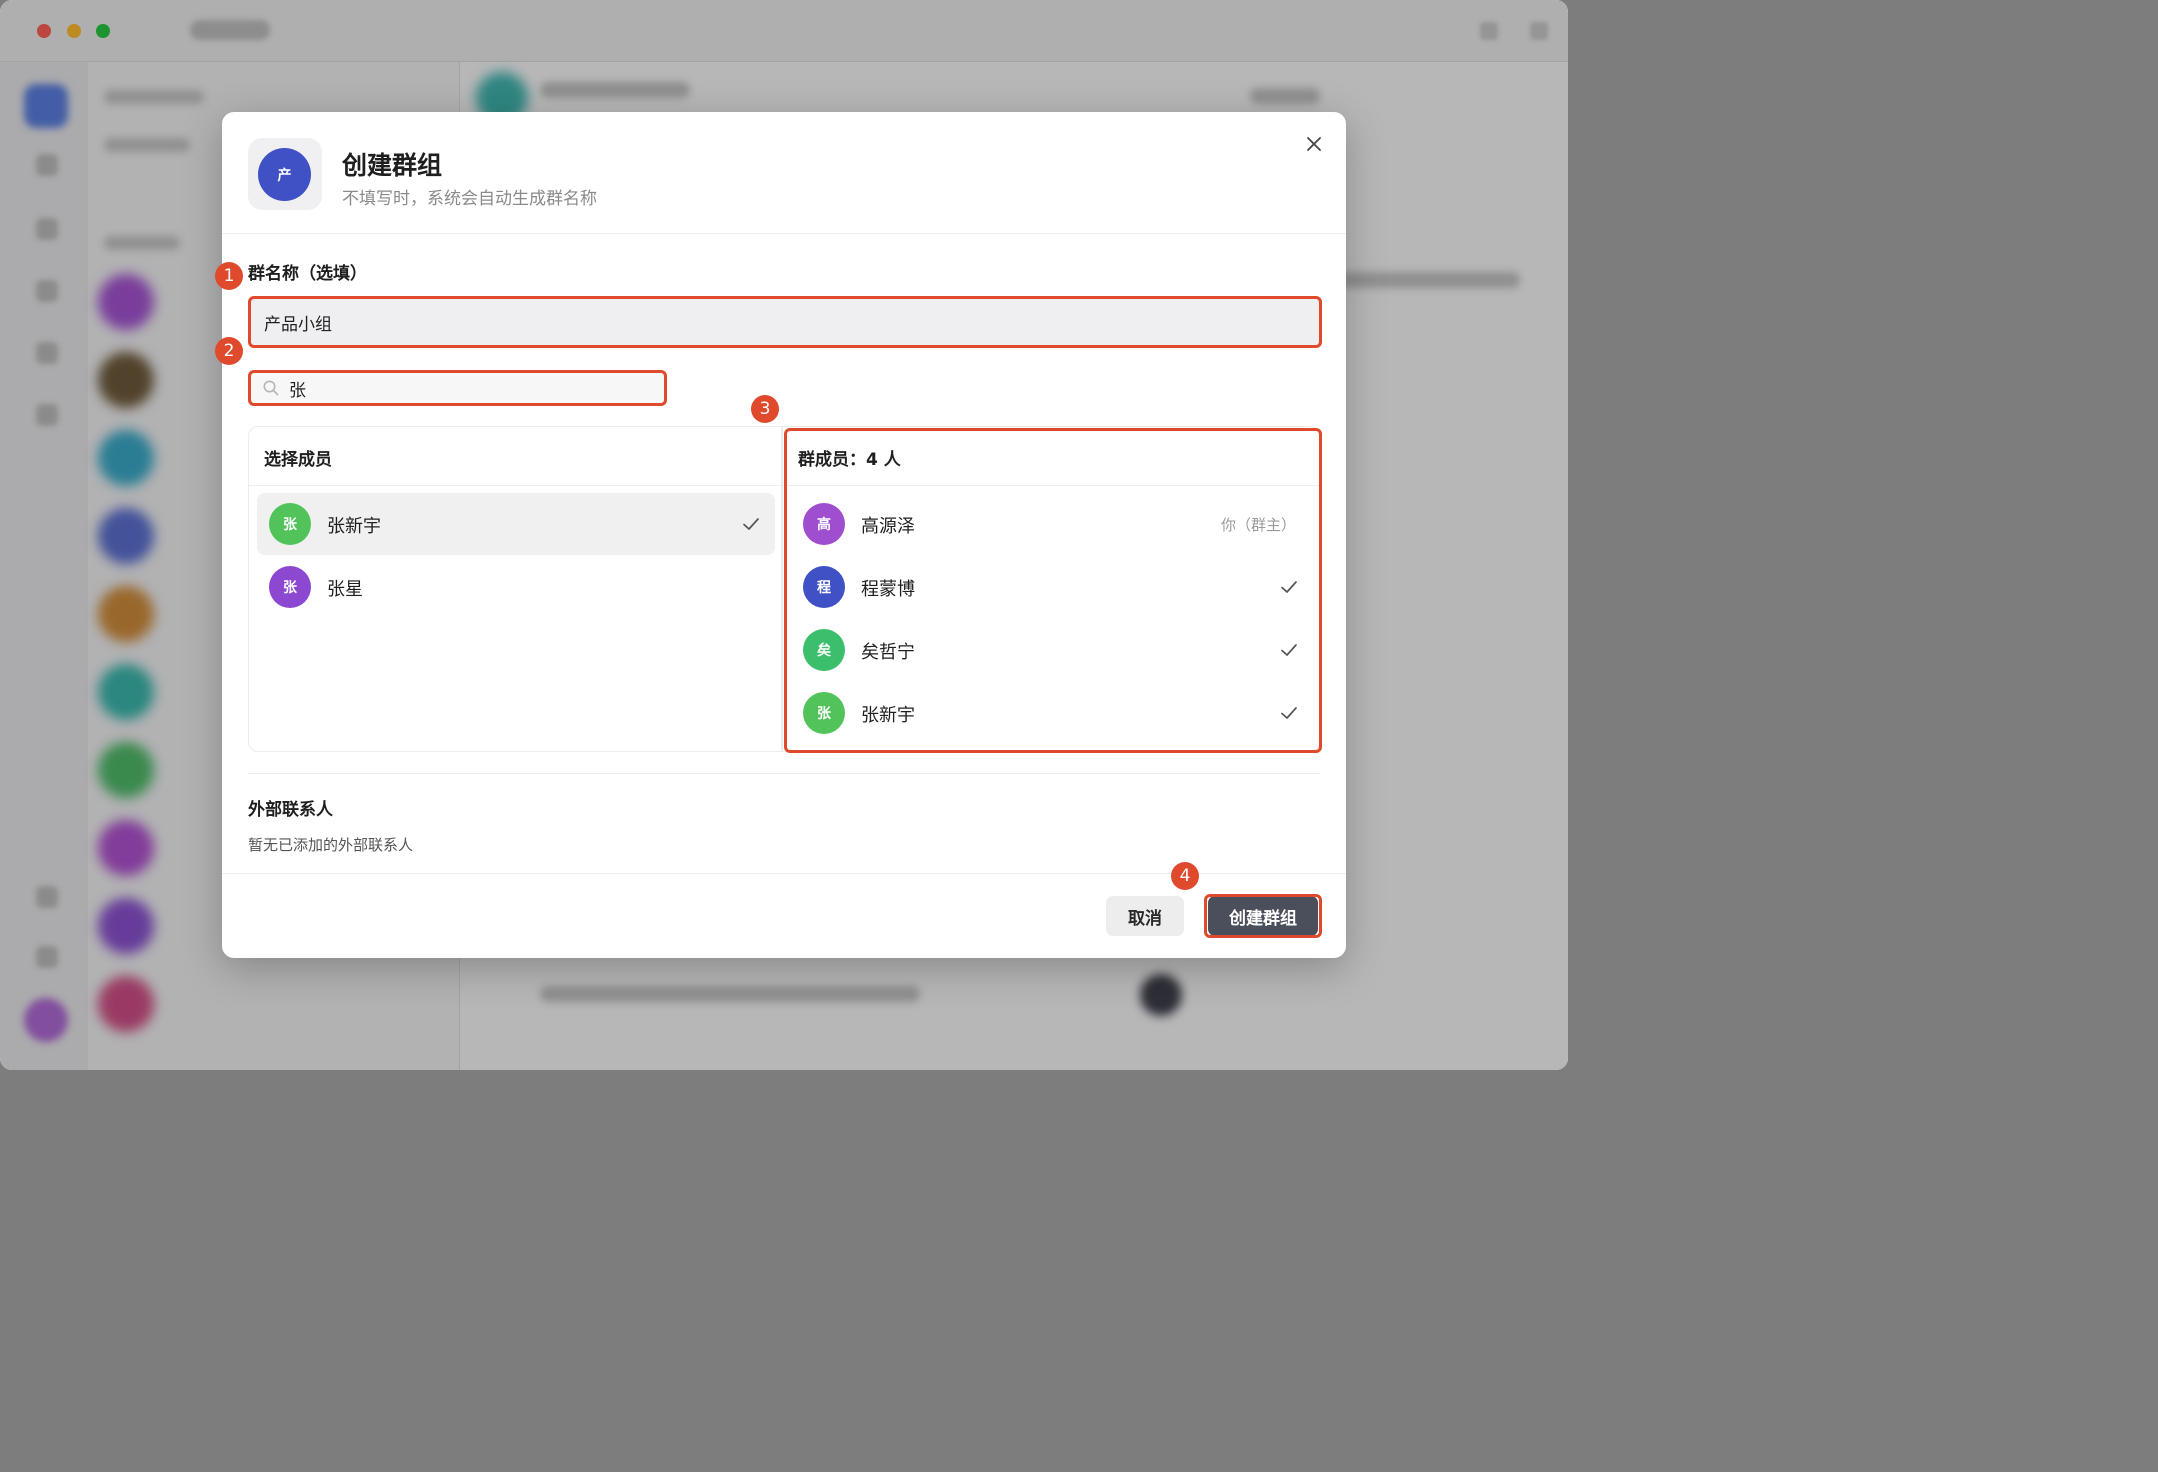  Describe the element at coordinates (784, 173) in the screenshot. I see `dialog-header: 产 创建群组 不填写时，系统会自动生成群名称` at that location.